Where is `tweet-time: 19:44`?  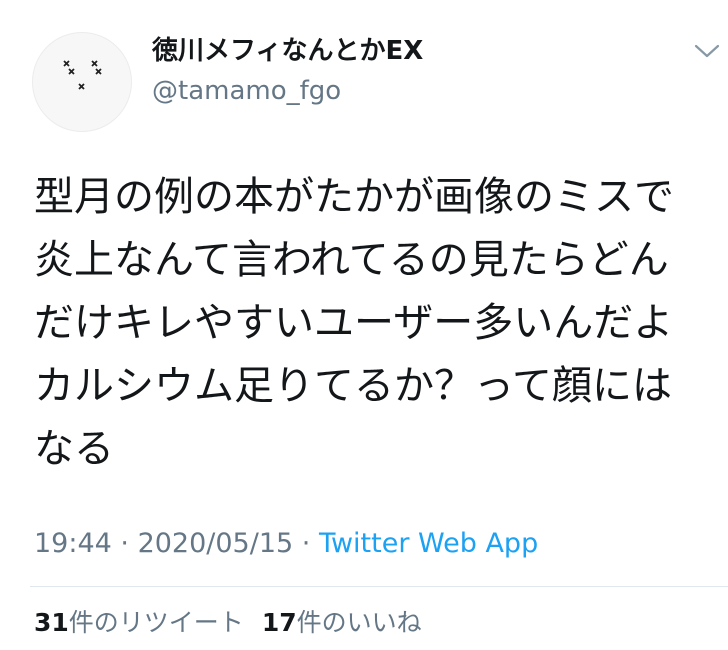
tweet-time: 19:44 is located at coordinates (73, 543).